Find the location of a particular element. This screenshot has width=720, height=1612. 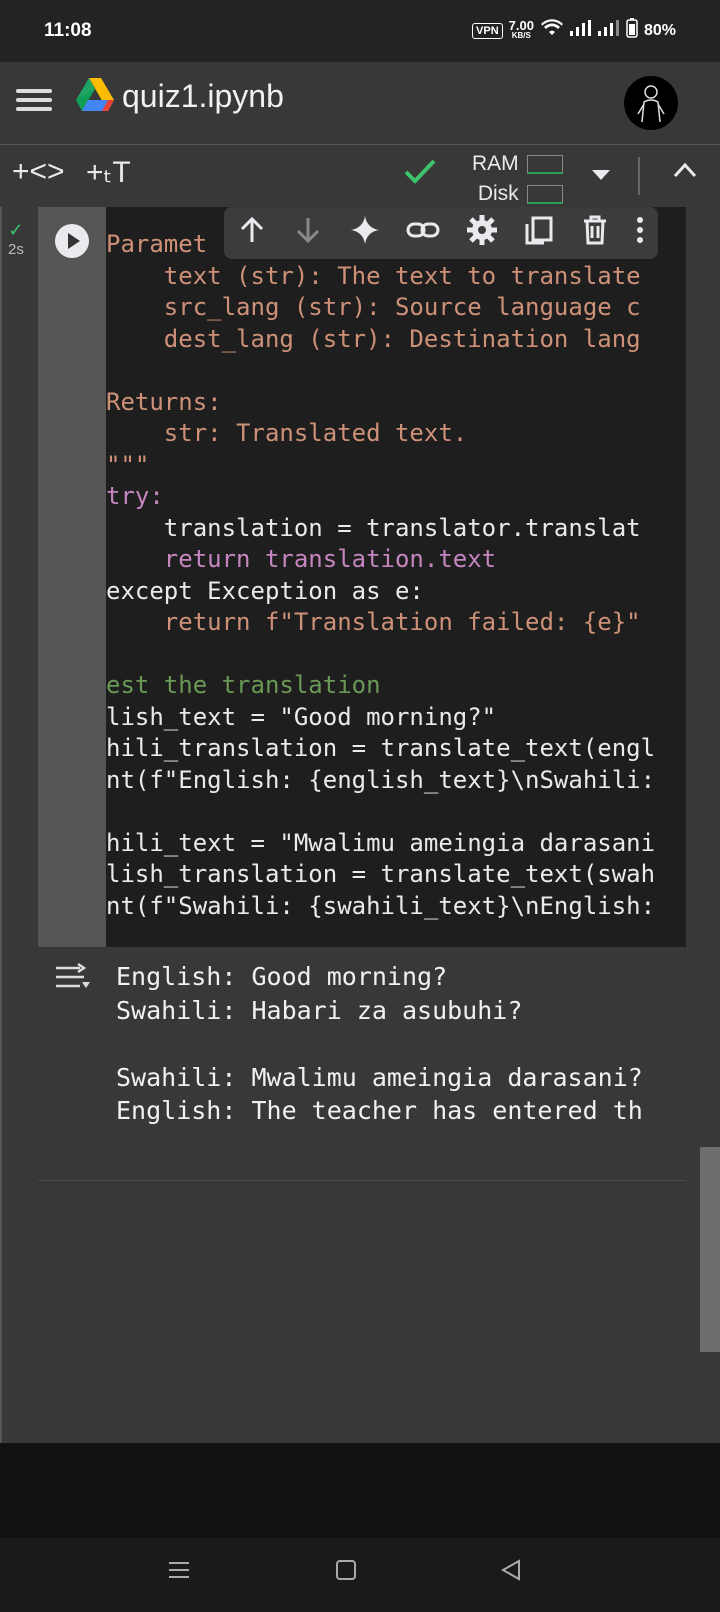

disk-meter is located at coordinates (544, 194).